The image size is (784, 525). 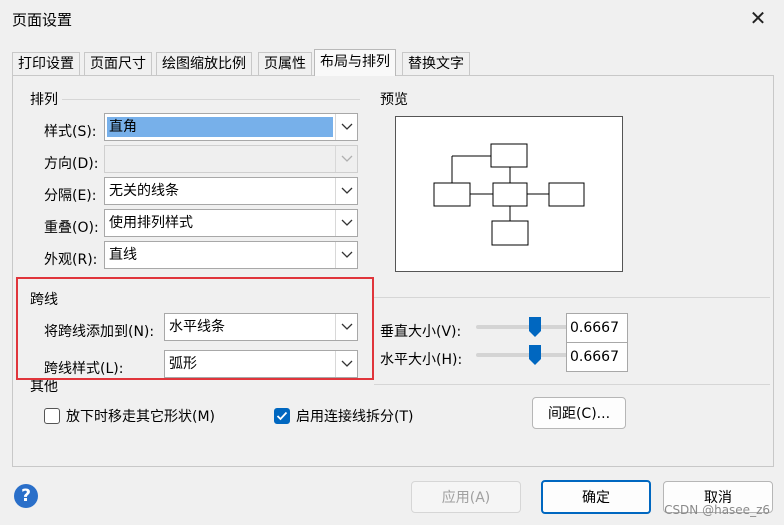 I want to click on horizontal-size-slider, so click(x=522, y=355).